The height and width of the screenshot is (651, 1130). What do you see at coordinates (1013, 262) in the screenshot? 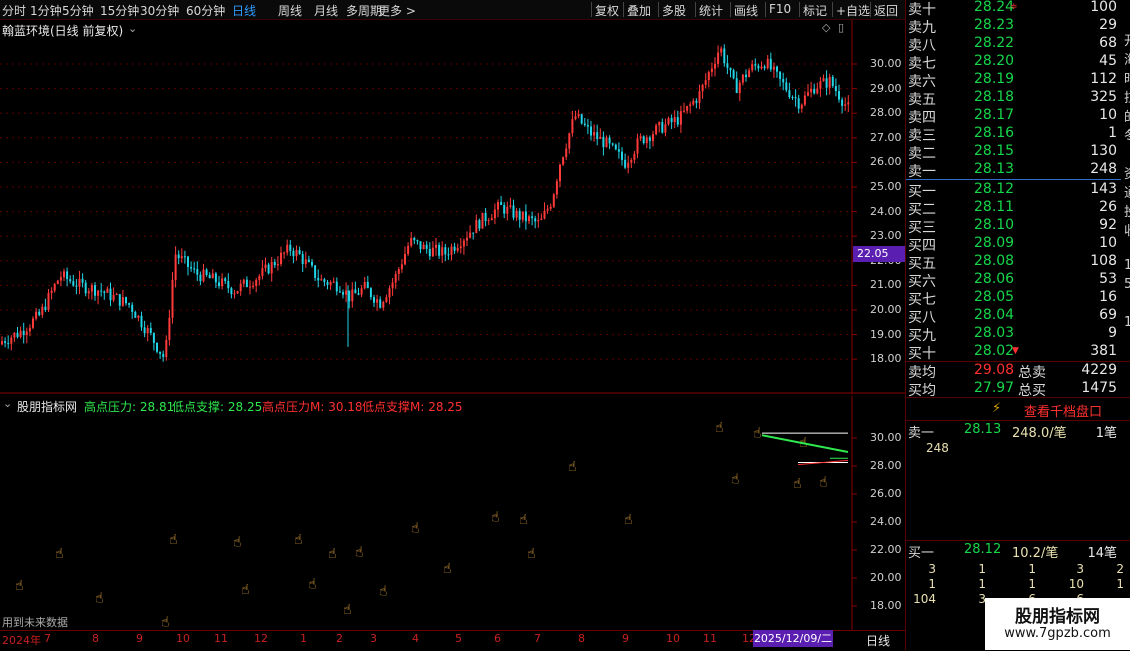
I see `bid-row-4: 买五 28.08 108` at bounding box center [1013, 262].